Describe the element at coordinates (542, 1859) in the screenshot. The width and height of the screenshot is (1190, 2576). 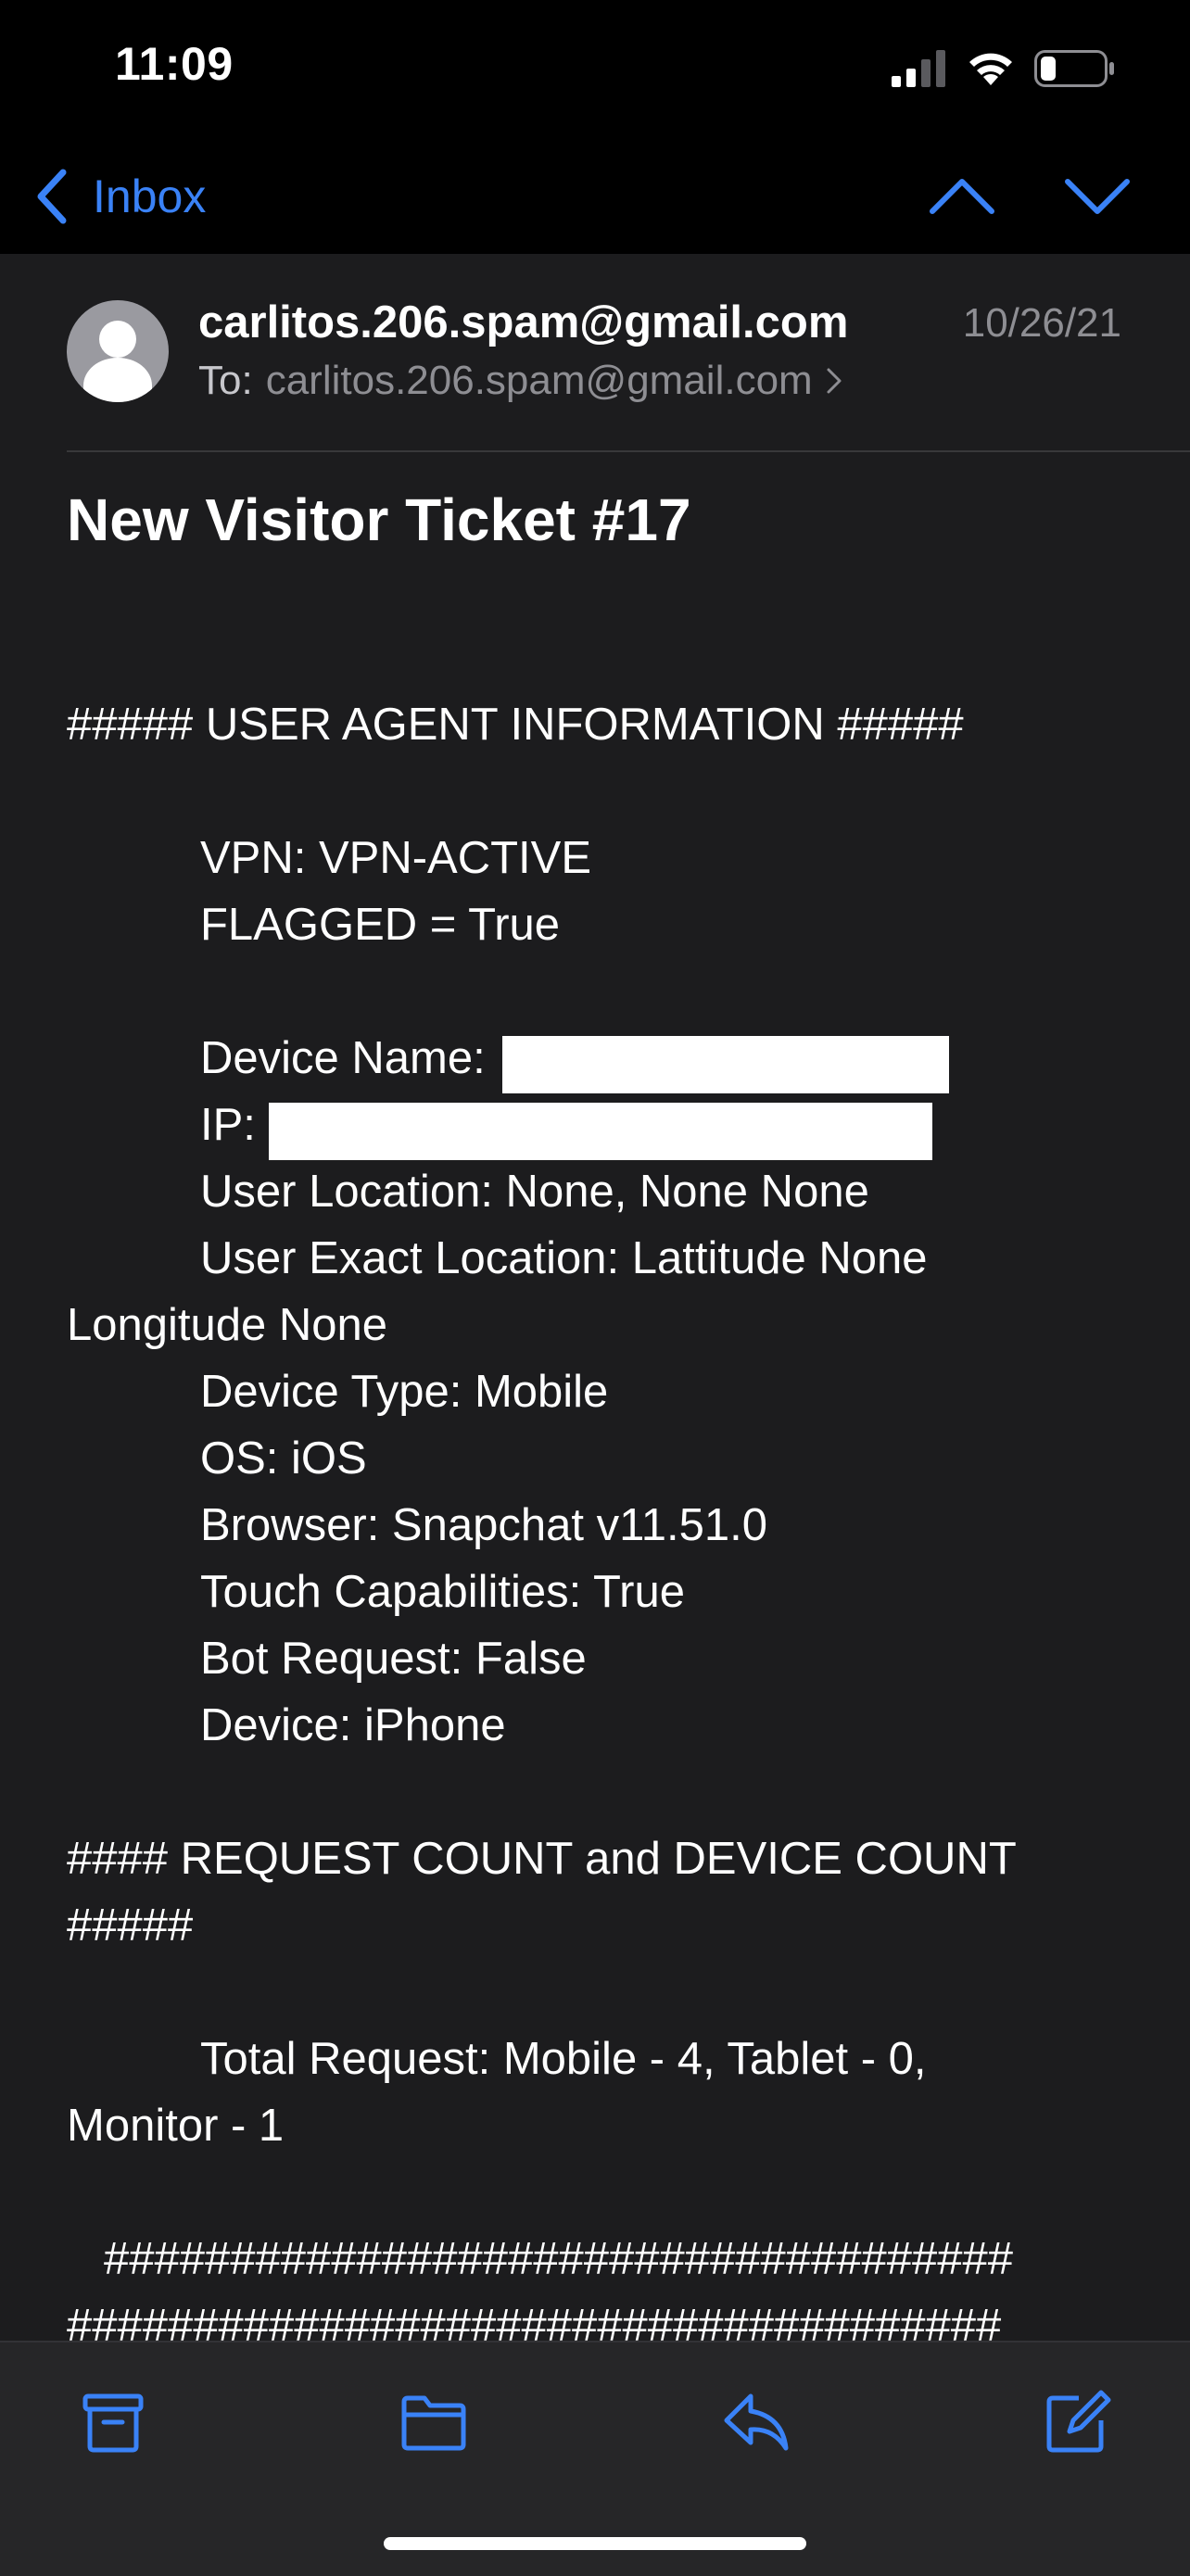
I see `section-heading-request-count: #### REQUEST COUNT and DEVICE COUNT` at that location.